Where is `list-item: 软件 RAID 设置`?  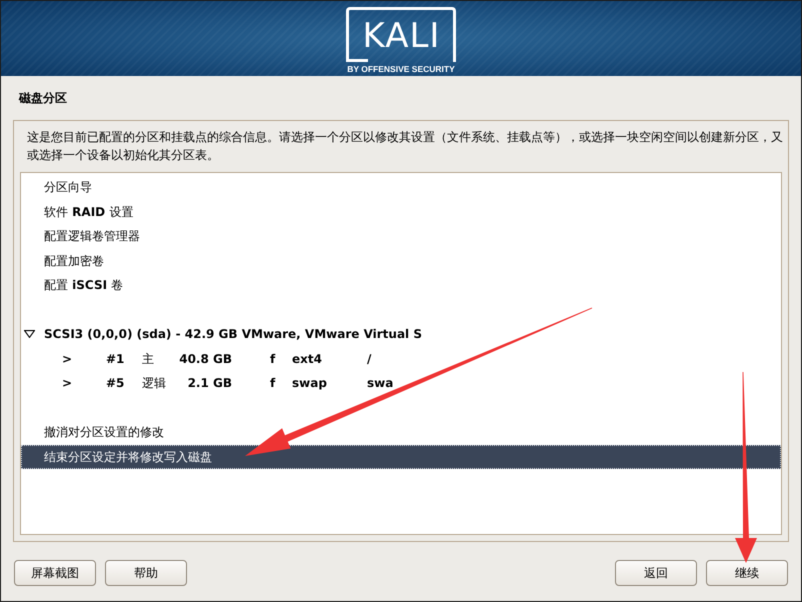
list-item: 软件 RAID 设置 is located at coordinates (401, 212).